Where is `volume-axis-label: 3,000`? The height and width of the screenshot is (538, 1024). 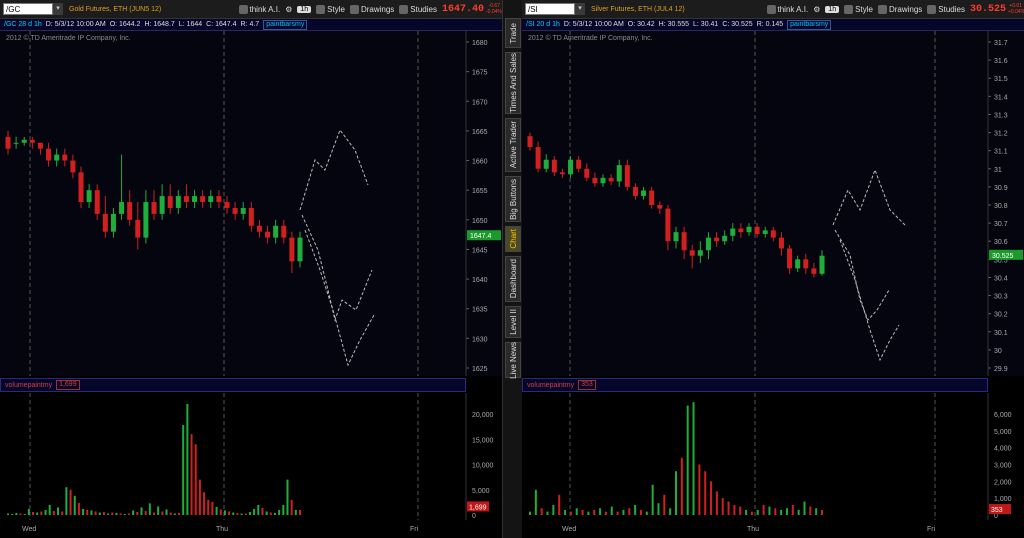
volume-axis-label: 3,000 is located at coordinates (1003, 466).